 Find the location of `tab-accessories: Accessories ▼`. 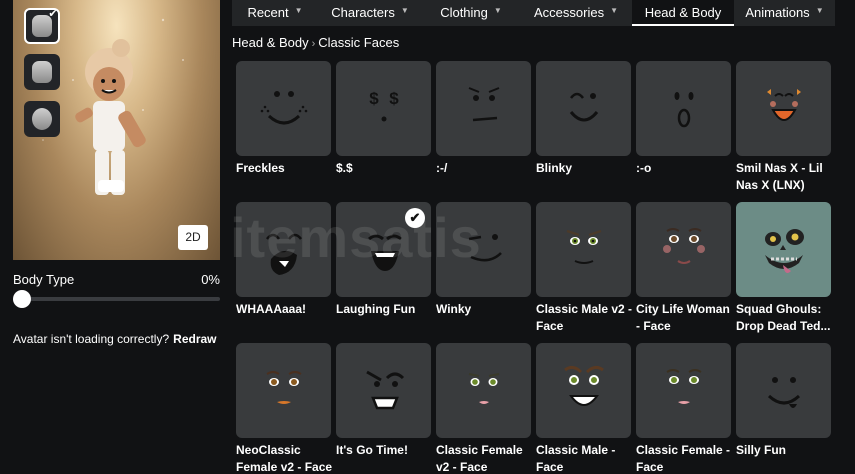

tab-accessories: Accessories ▼ is located at coordinates (576, 13).